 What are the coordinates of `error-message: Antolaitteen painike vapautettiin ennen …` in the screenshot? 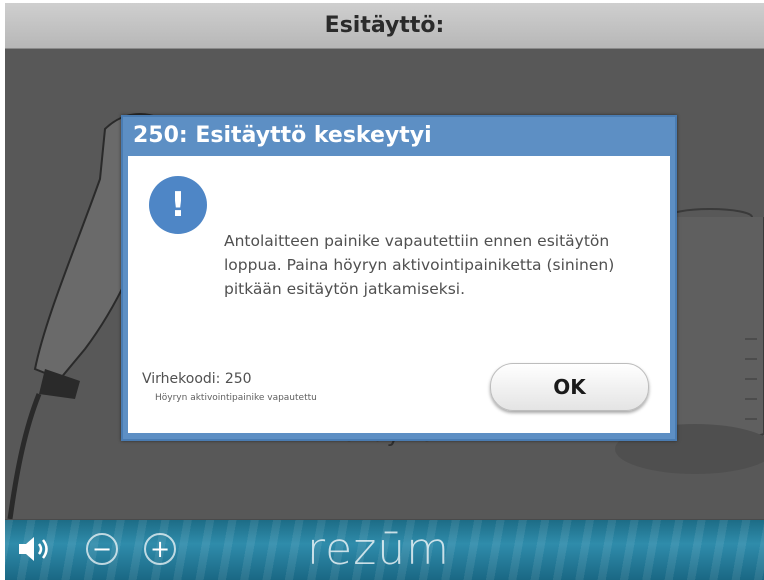 It's located at (419, 265).